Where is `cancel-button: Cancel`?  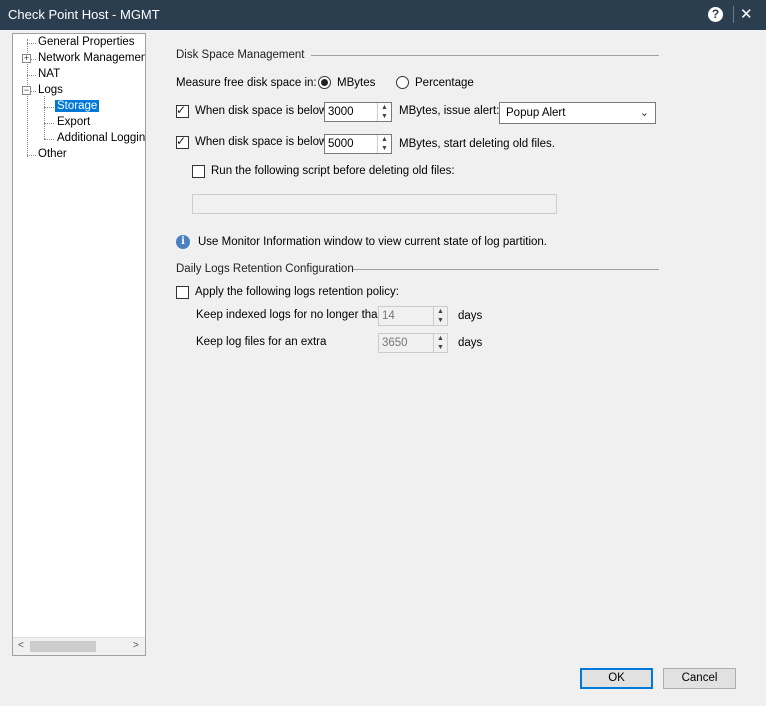
cancel-button: Cancel is located at coordinates (699, 678).